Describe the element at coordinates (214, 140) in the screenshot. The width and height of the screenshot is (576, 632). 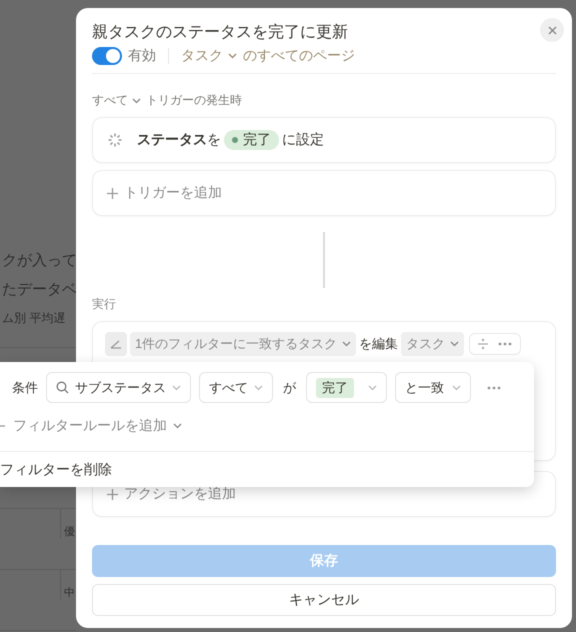
I see `particle-text: を` at that location.